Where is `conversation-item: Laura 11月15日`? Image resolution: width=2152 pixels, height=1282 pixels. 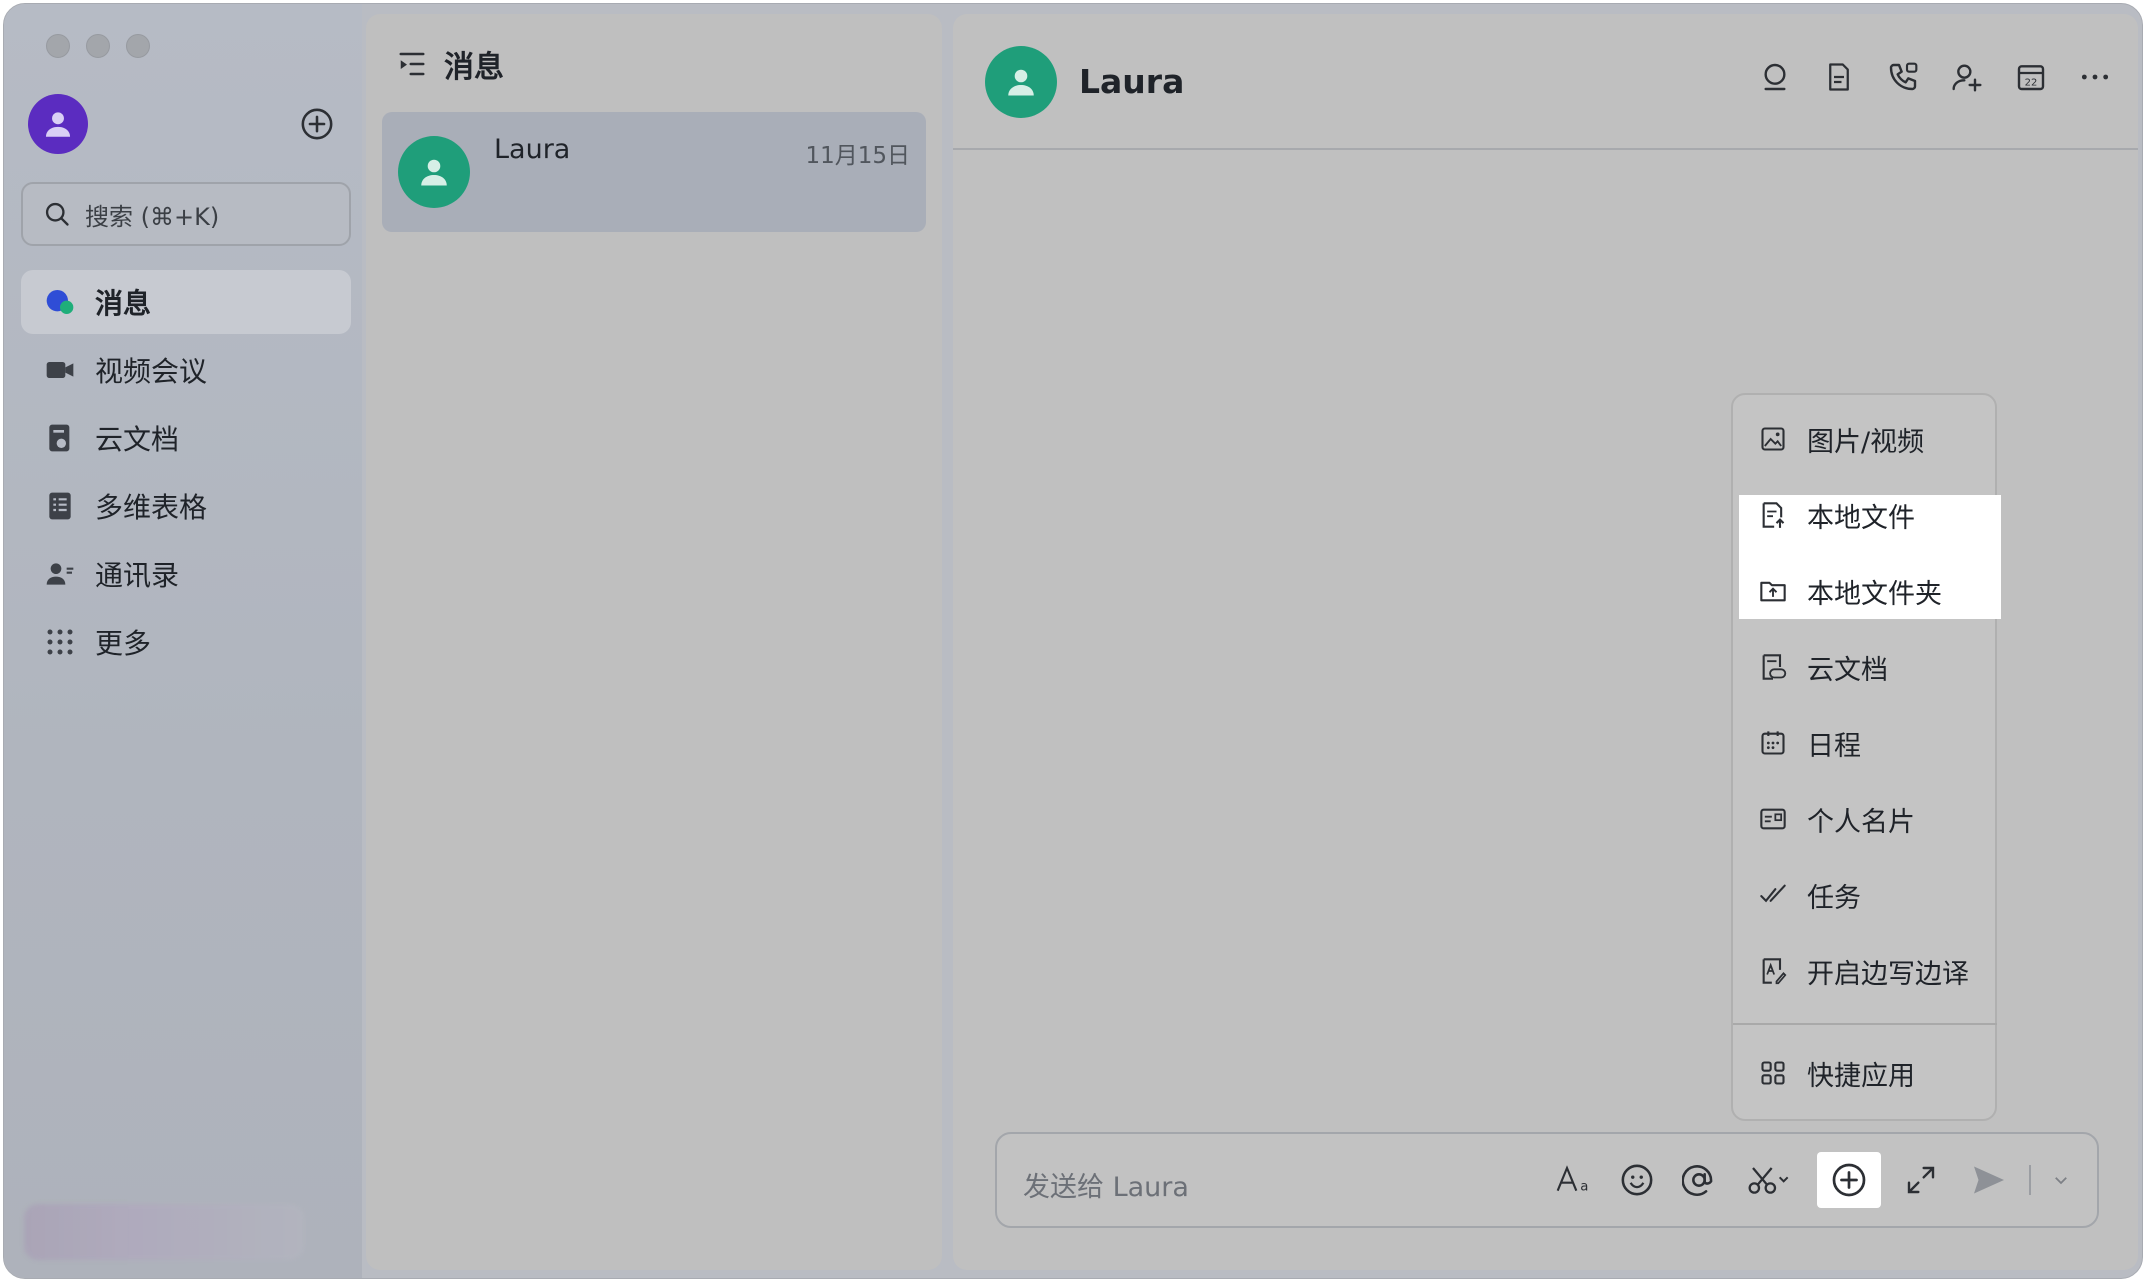
conversation-item: Laura 11月15日 is located at coordinates (654, 172).